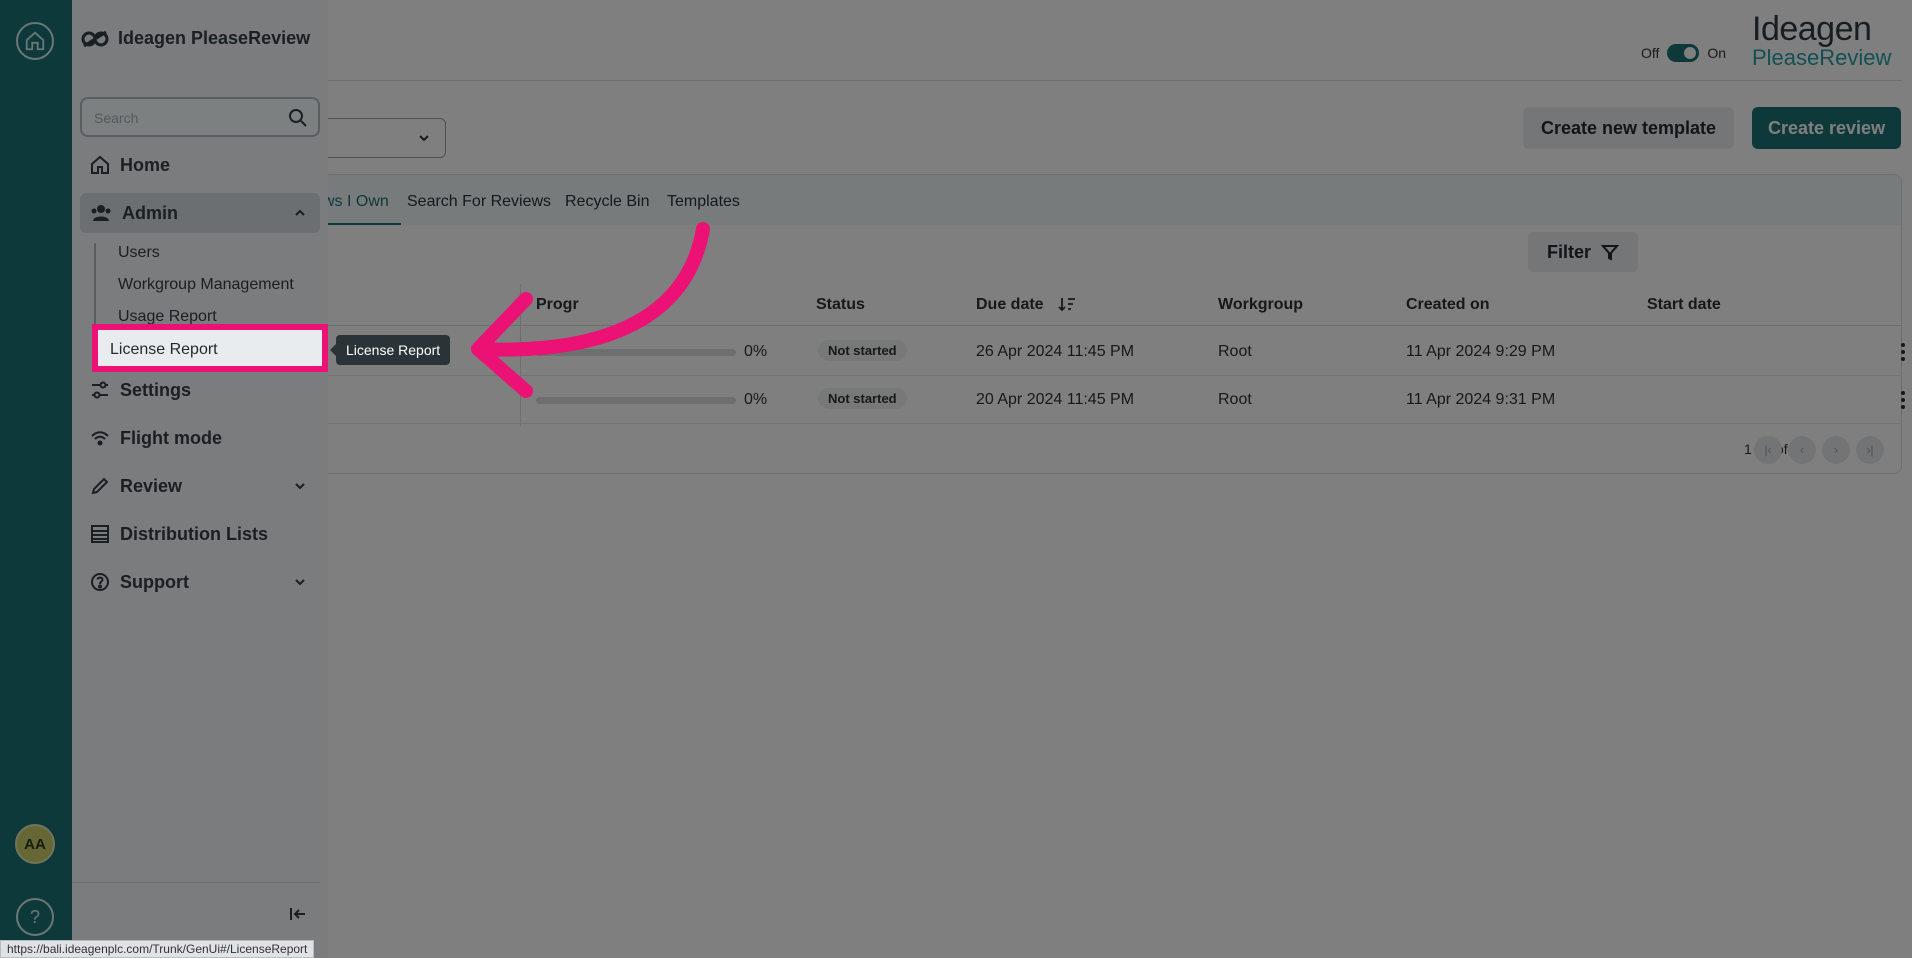 The image size is (1912, 958). What do you see at coordinates (390, 350) in the screenshot?
I see `tooltip: License Report` at bounding box center [390, 350].